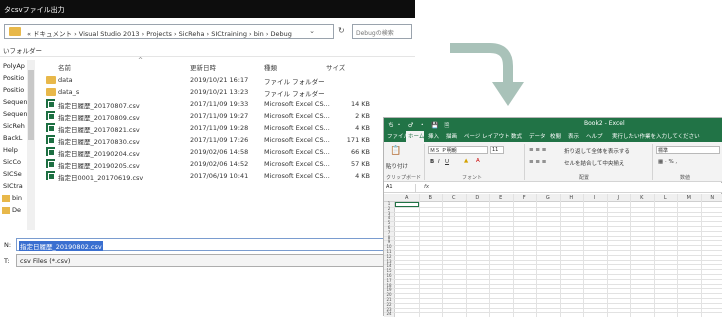 Image resolution: width=722 pixels, height=317 pixels. What do you see at coordinates (270, 67) in the screenshot?
I see `column-type: 種類` at bounding box center [270, 67].